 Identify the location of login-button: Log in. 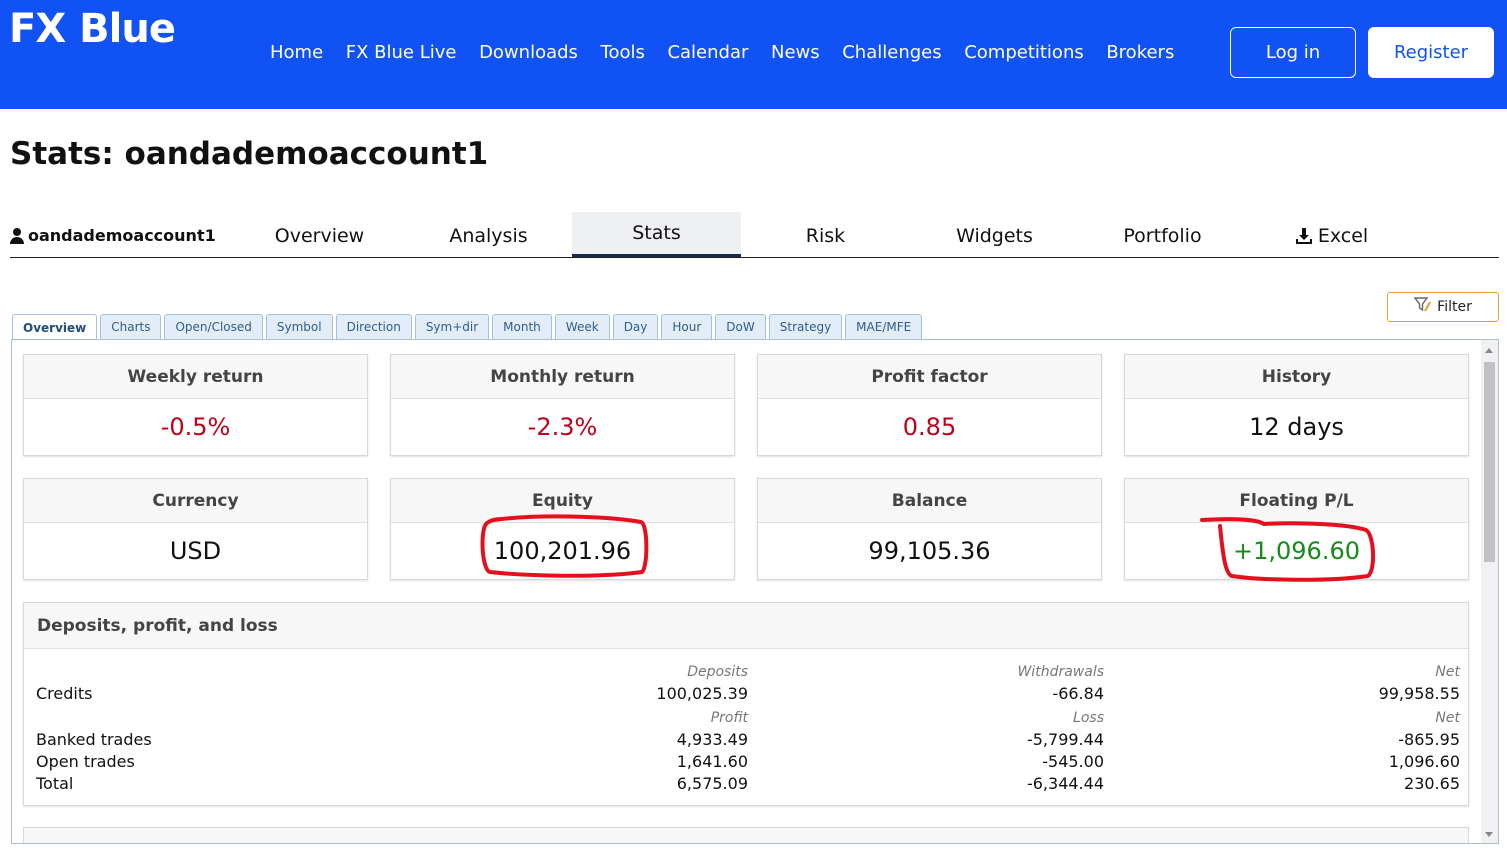
(1293, 52).